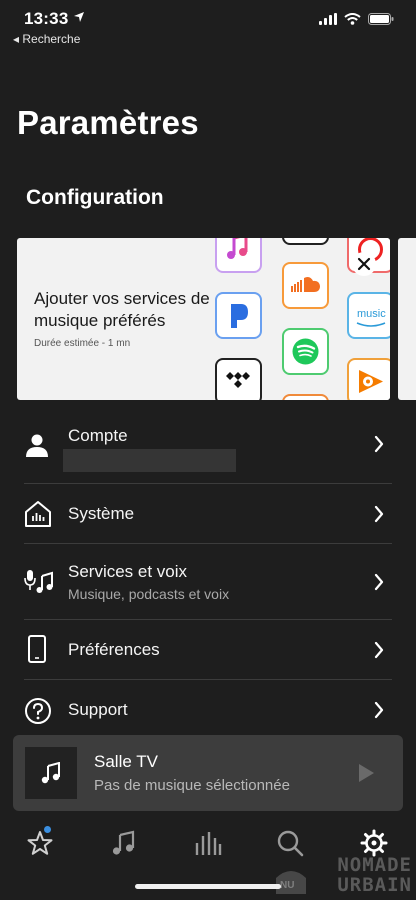 This screenshot has width=416, height=900. What do you see at coordinates (305, 285) in the screenshot?
I see `soundcloud-icon` at bounding box center [305, 285].